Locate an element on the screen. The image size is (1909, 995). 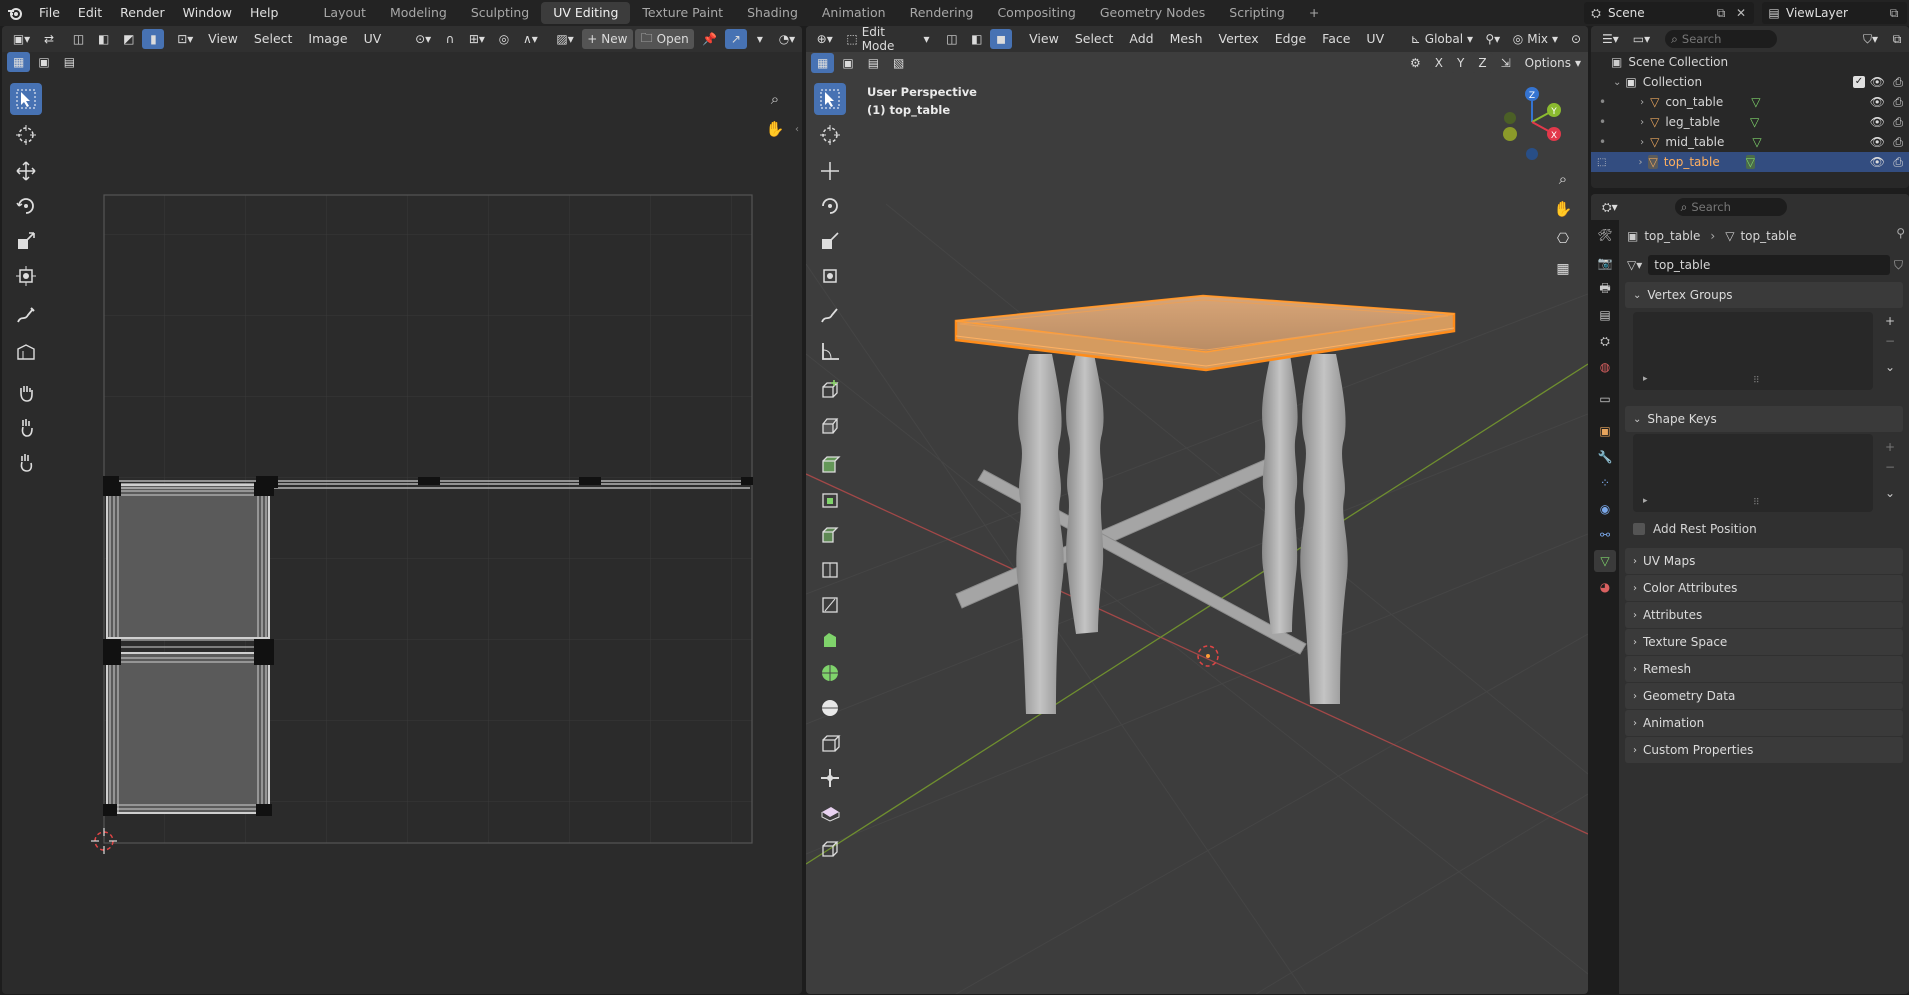
uv-menu-view: View is located at coordinates (223, 39).